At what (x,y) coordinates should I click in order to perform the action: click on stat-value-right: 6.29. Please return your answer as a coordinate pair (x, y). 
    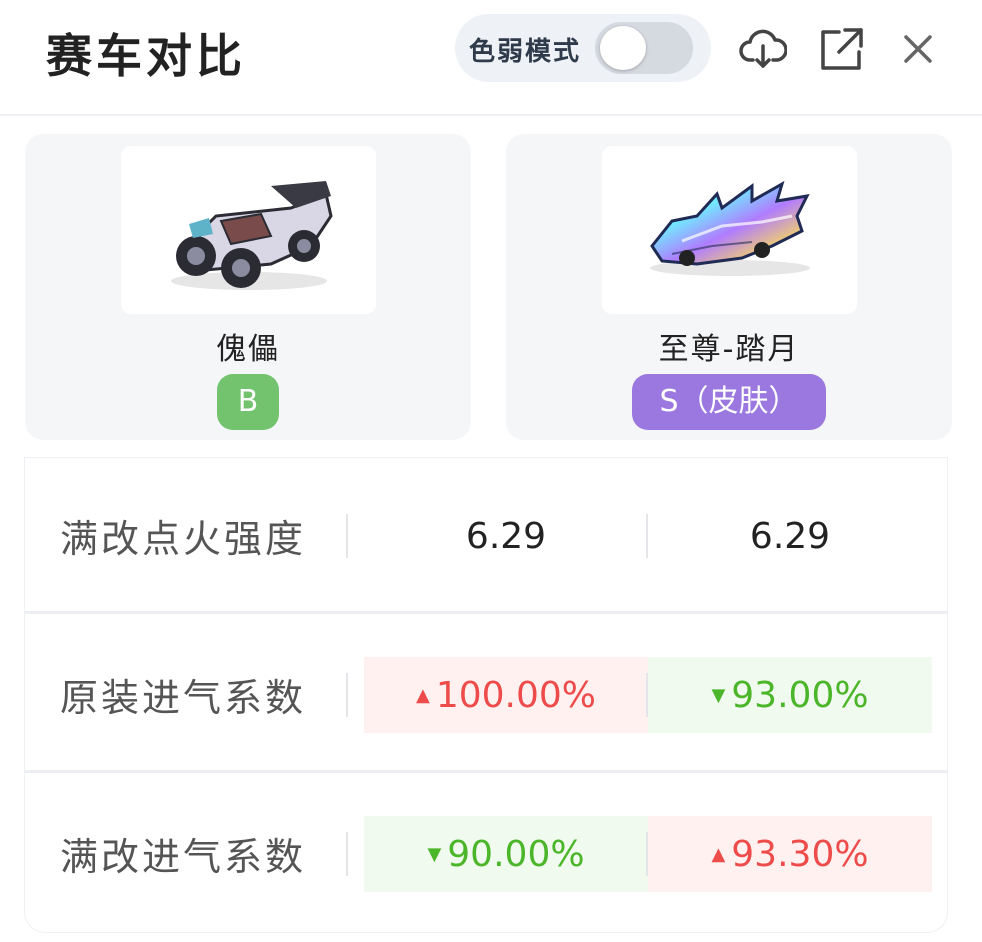
    Looking at the image, I should click on (790, 536).